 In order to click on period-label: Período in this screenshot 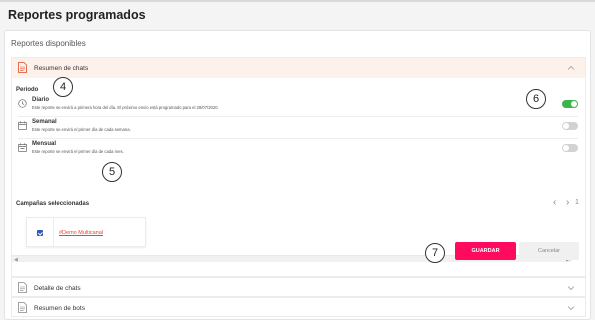, I will do `click(27, 90)`.